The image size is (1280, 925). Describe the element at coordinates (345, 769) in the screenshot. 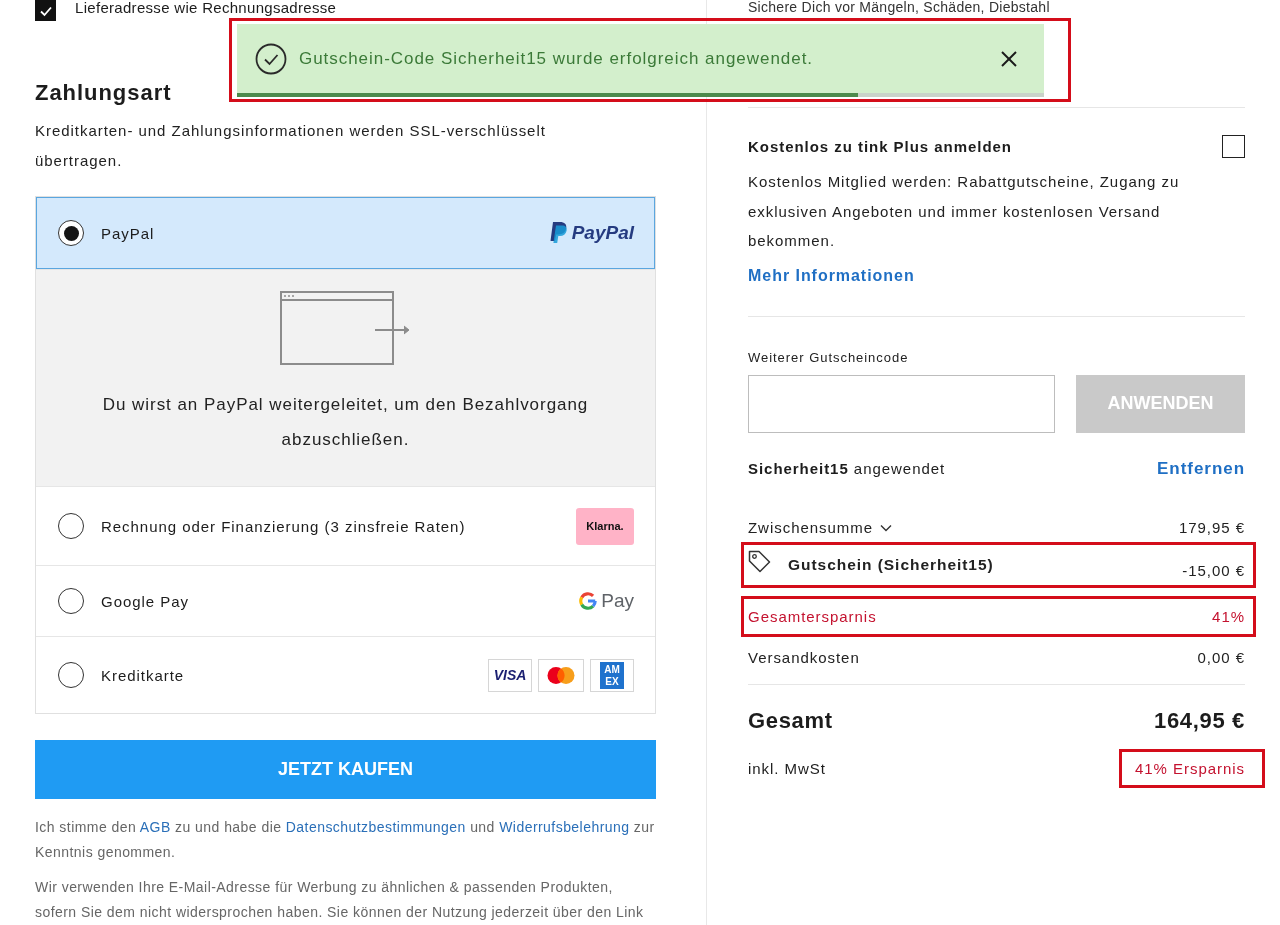

I see `buy-now-button: JETZT KAUFEN` at that location.